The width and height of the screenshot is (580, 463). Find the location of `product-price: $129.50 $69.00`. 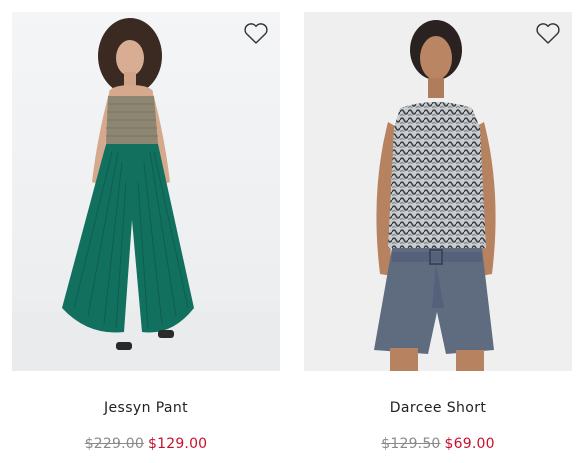

product-price: $129.50 $69.00 is located at coordinates (438, 444).